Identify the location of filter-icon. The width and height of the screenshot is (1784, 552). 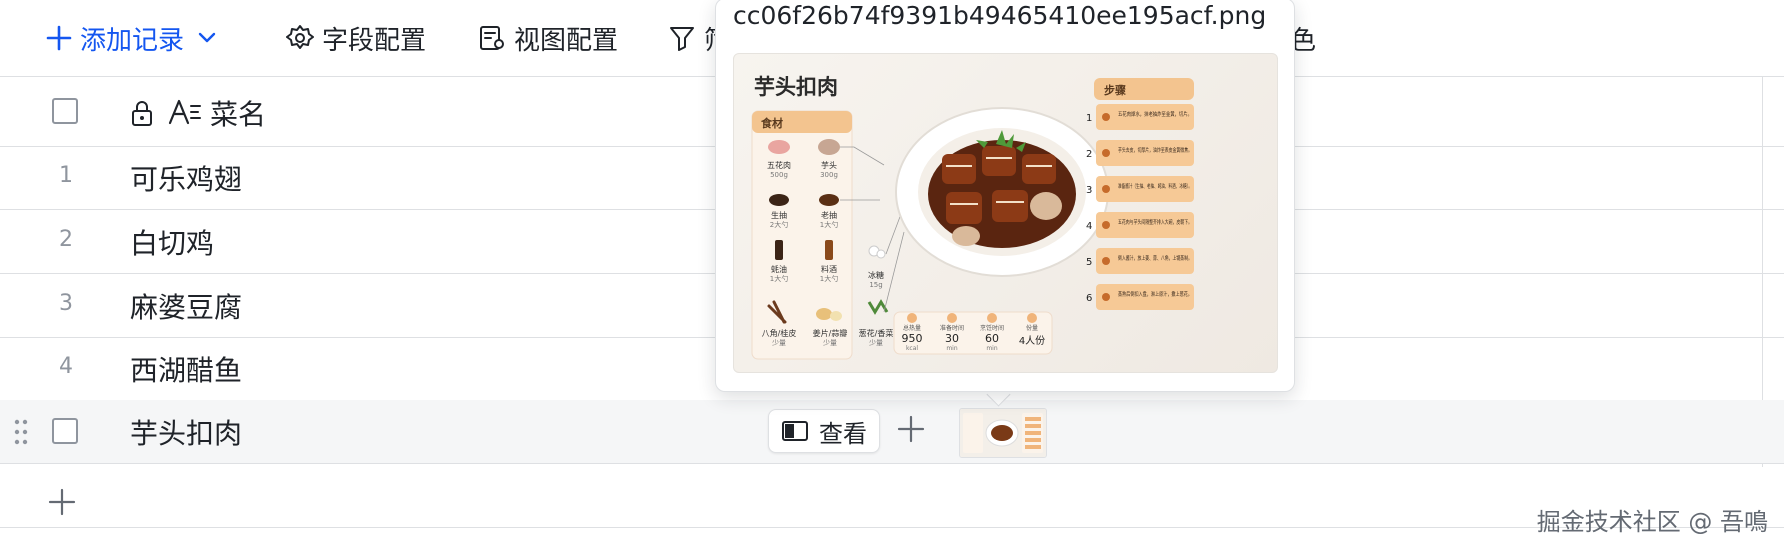
(682, 39).